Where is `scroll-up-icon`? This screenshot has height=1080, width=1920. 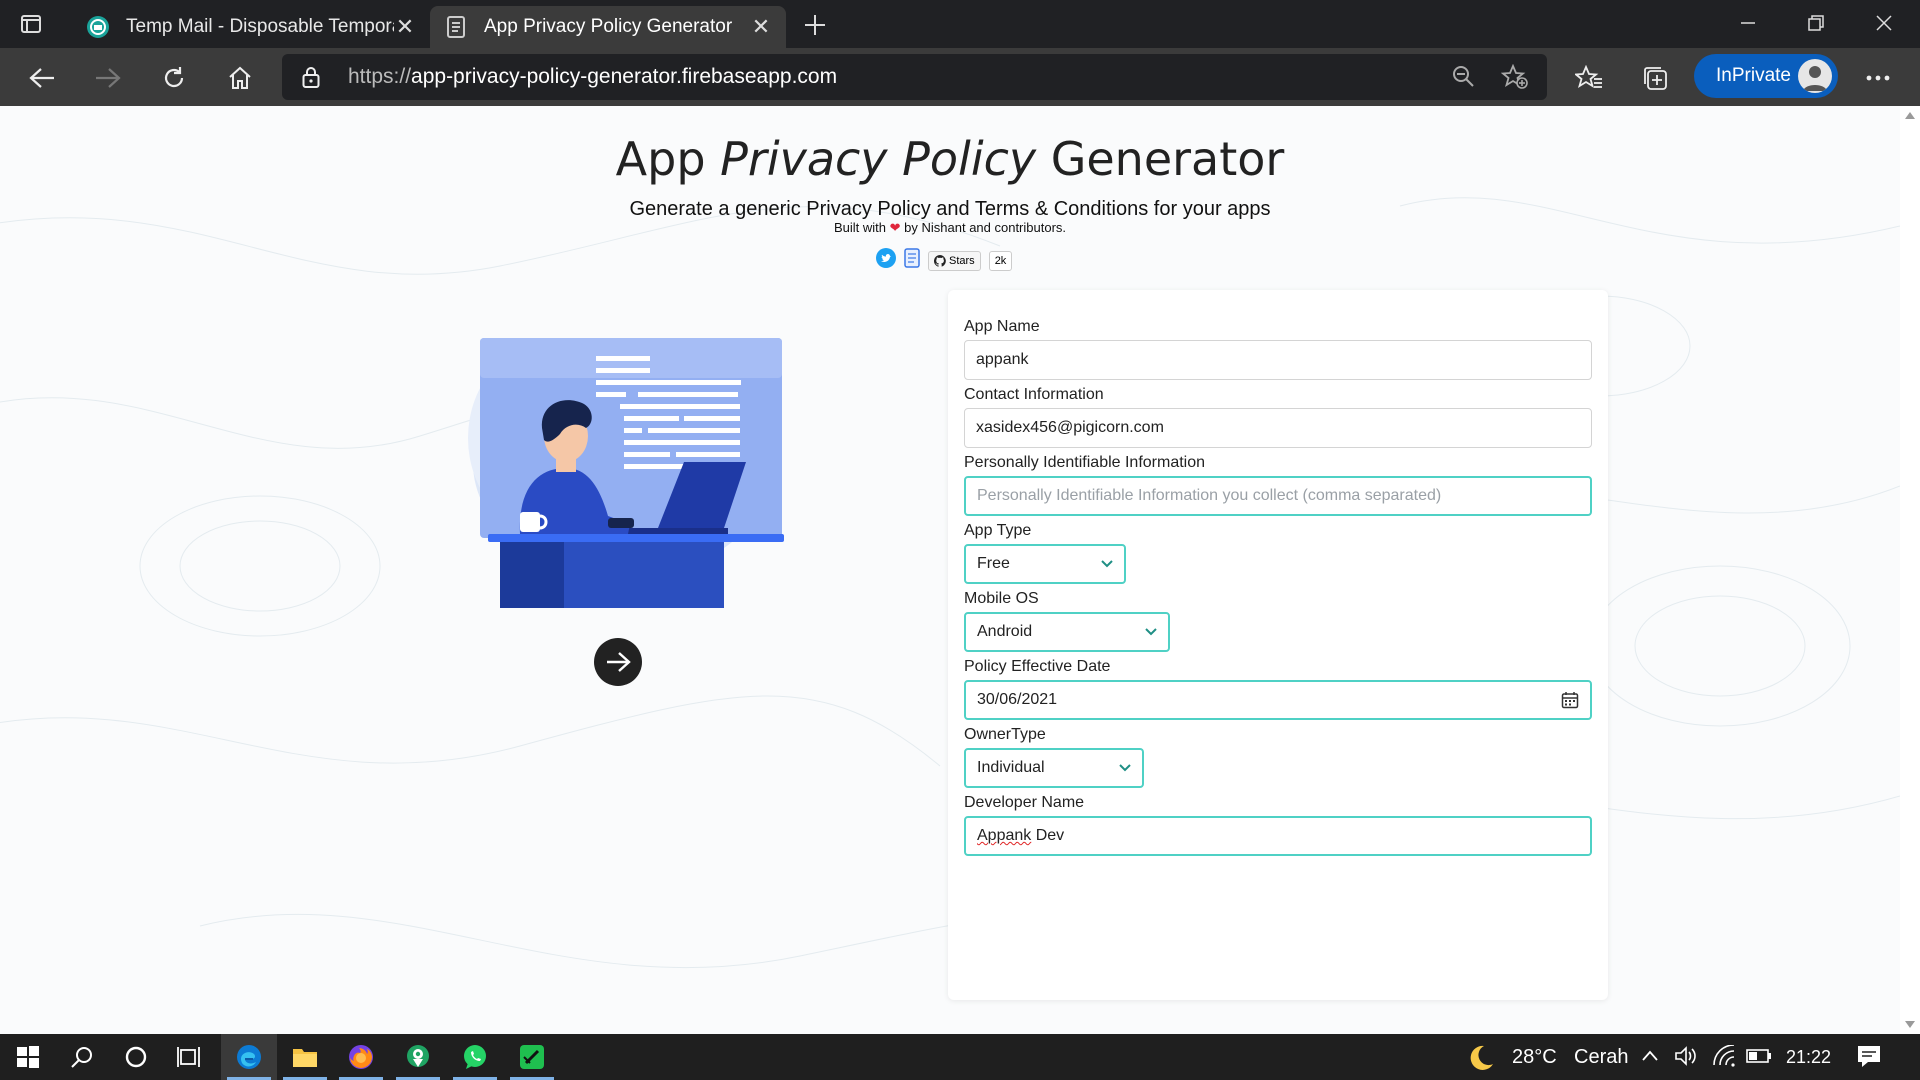
scroll-up-icon is located at coordinates (1910, 115).